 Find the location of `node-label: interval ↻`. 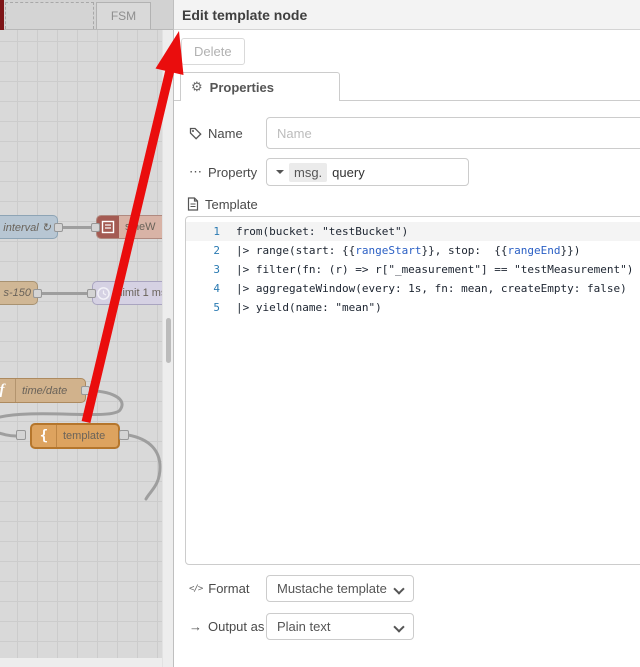

node-label: interval ↻ is located at coordinates (27, 227).